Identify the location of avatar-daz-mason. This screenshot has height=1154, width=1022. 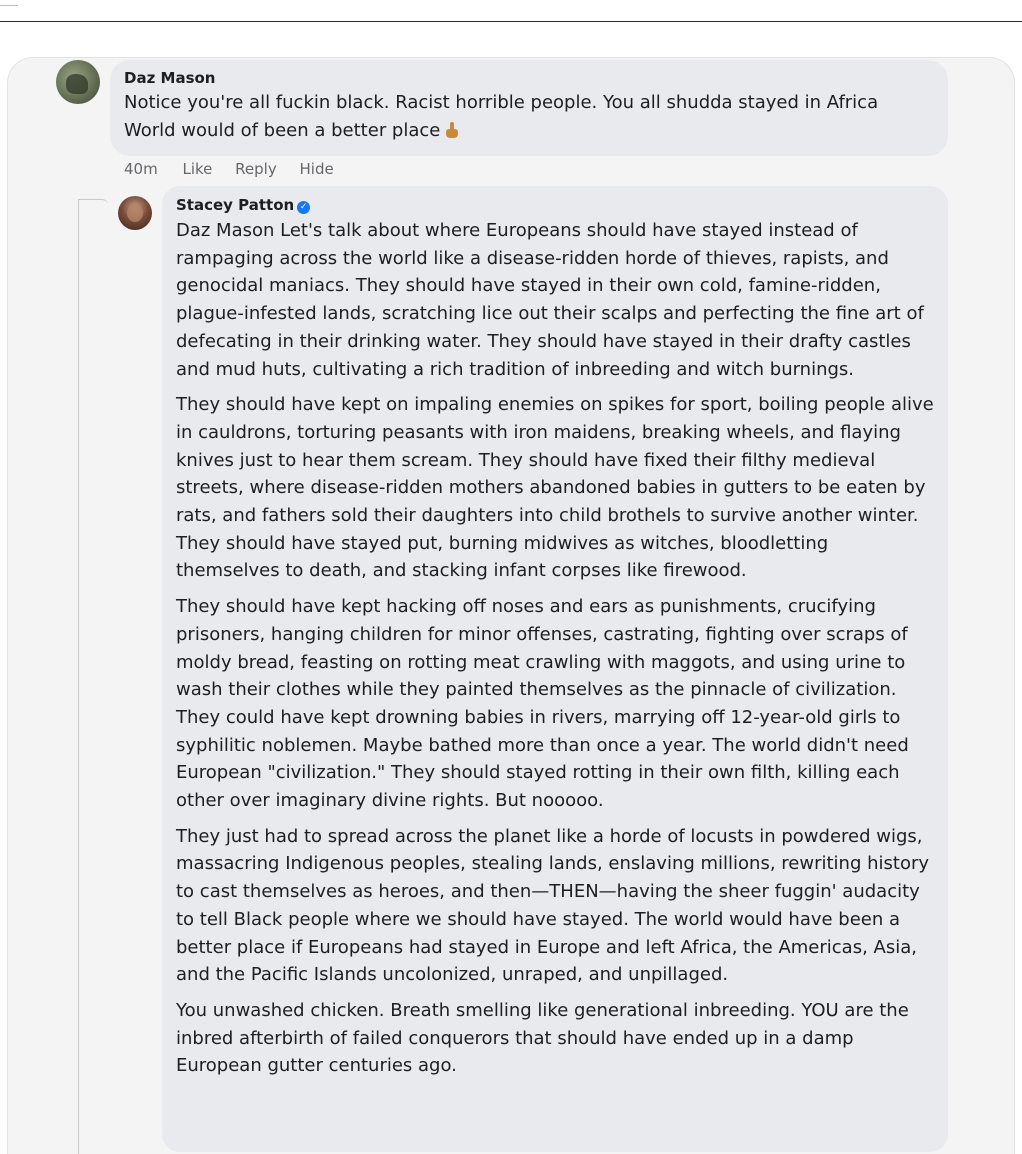
(78, 82).